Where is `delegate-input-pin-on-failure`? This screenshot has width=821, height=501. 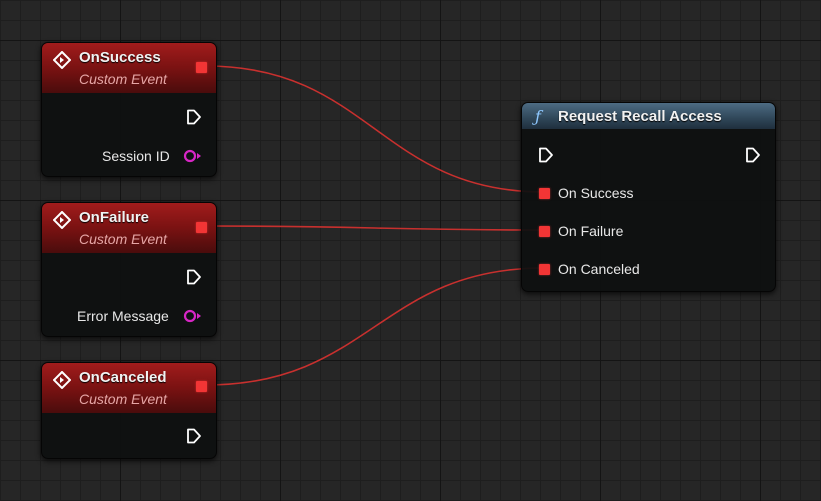
delegate-input-pin-on-failure is located at coordinates (544, 231).